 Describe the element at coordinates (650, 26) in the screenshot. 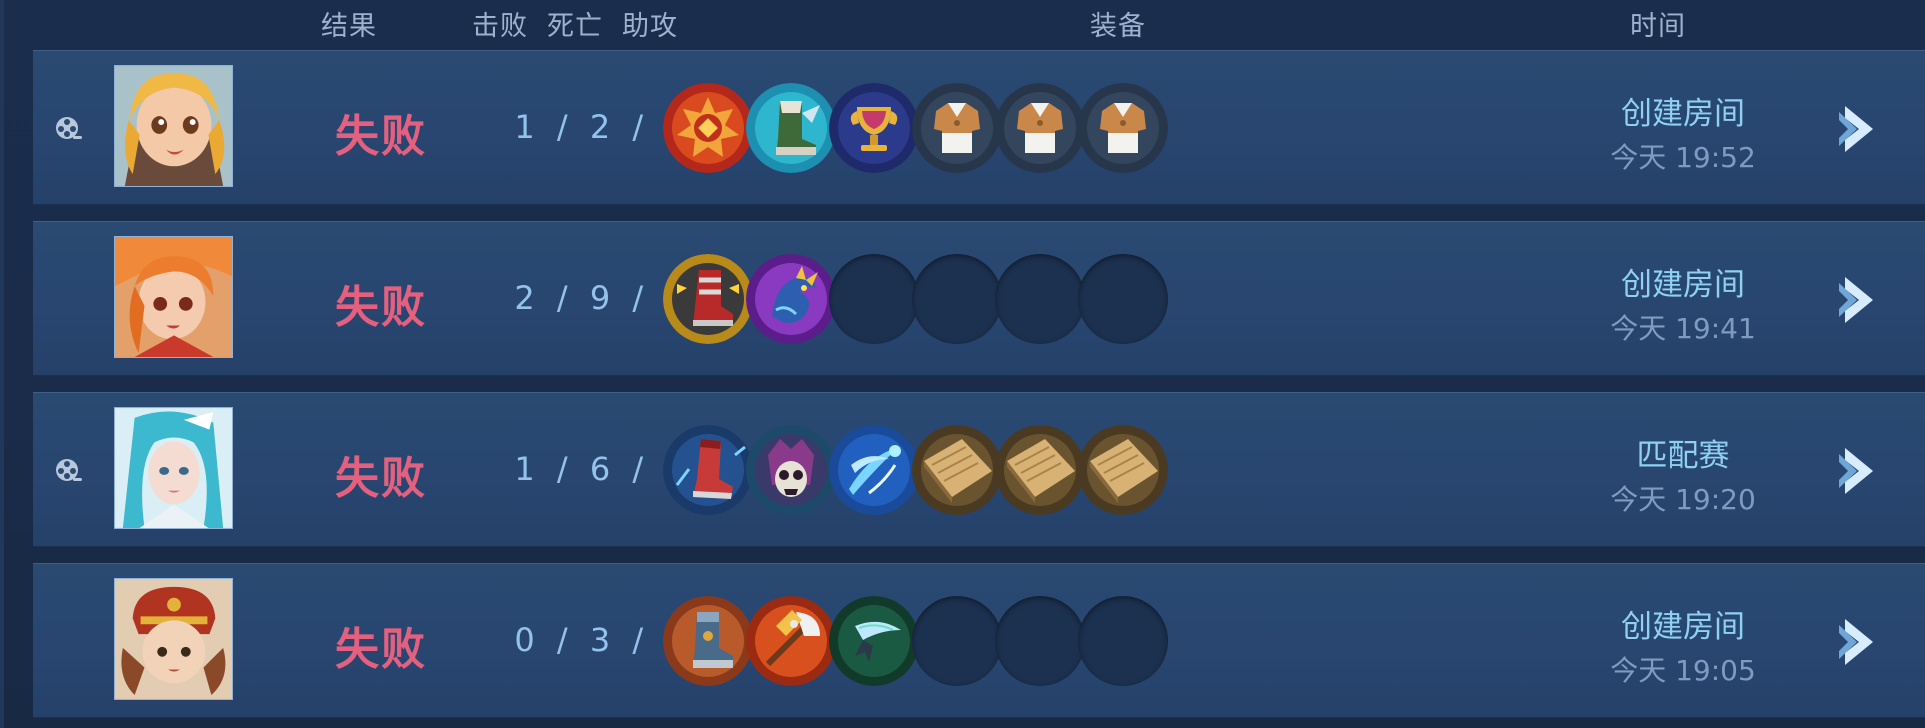

I see `header-assists: 助攻` at that location.